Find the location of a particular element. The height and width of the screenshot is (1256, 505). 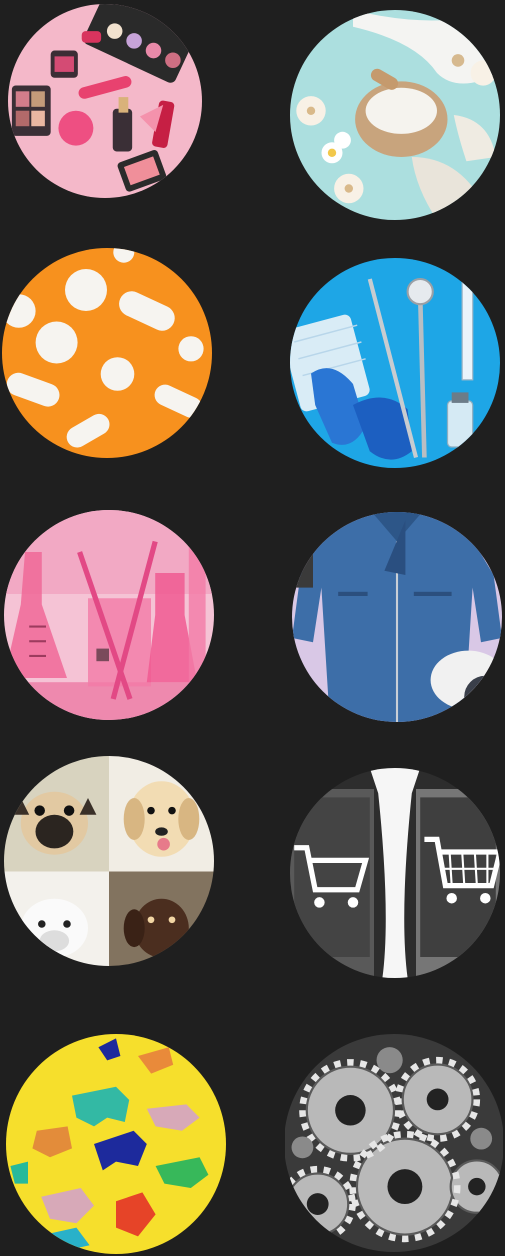

puppies-collage-image is located at coordinates (109, 861).